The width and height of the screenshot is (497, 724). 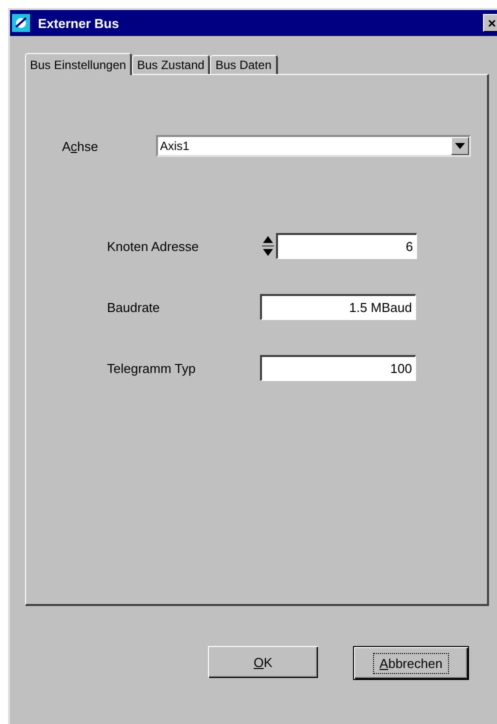 I want to click on dialog-button: Abbrechen, so click(x=411, y=663).